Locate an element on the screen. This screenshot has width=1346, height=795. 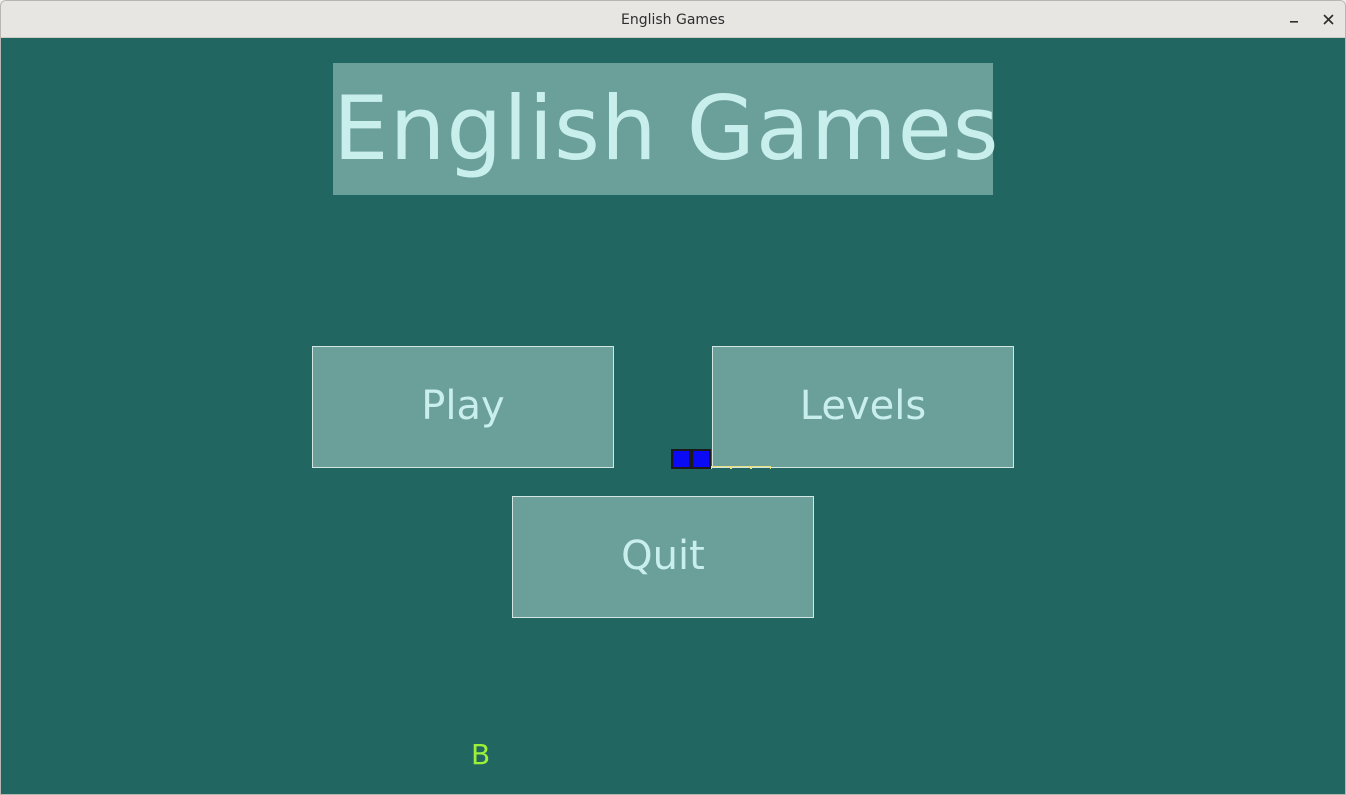
quit-button: Quit is located at coordinates (663, 557).